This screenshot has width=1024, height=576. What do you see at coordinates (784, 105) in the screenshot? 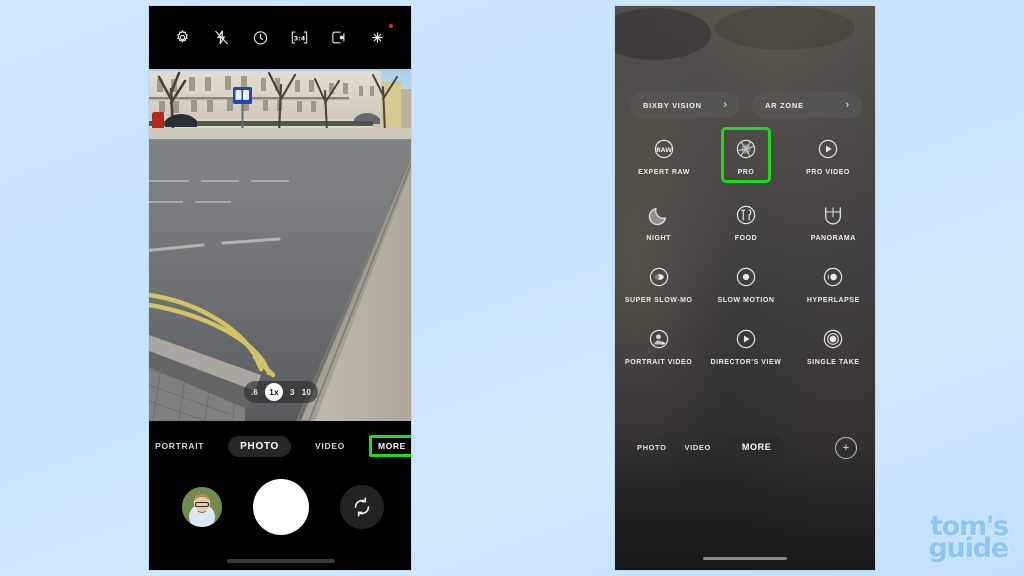
I see `chip-label: AR ZONE` at bounding box center [784, 105].